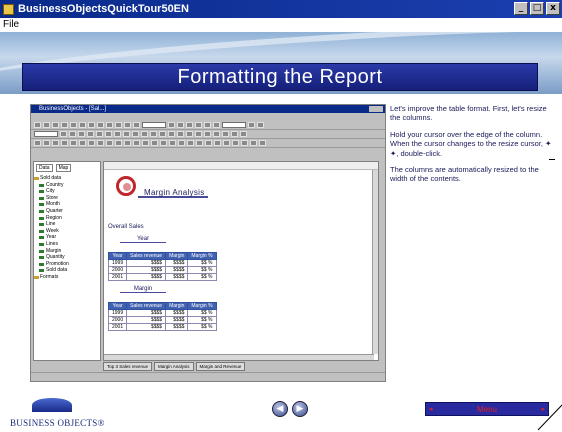  What do you see at coordinates (174, 366) in the screenshot?
I see `tab-margin-analysis: Margin Analysis` at bounding box center [174, 366].